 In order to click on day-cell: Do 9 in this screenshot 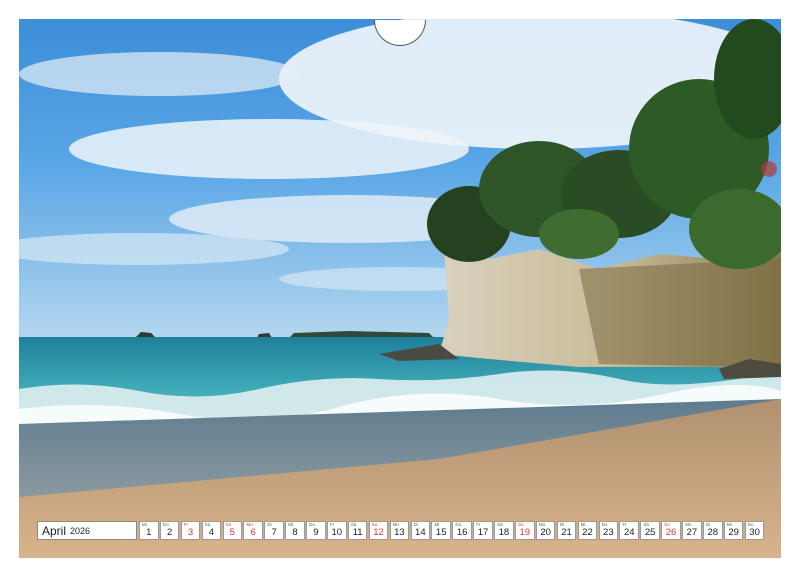, I will do `click(316, 530)`.